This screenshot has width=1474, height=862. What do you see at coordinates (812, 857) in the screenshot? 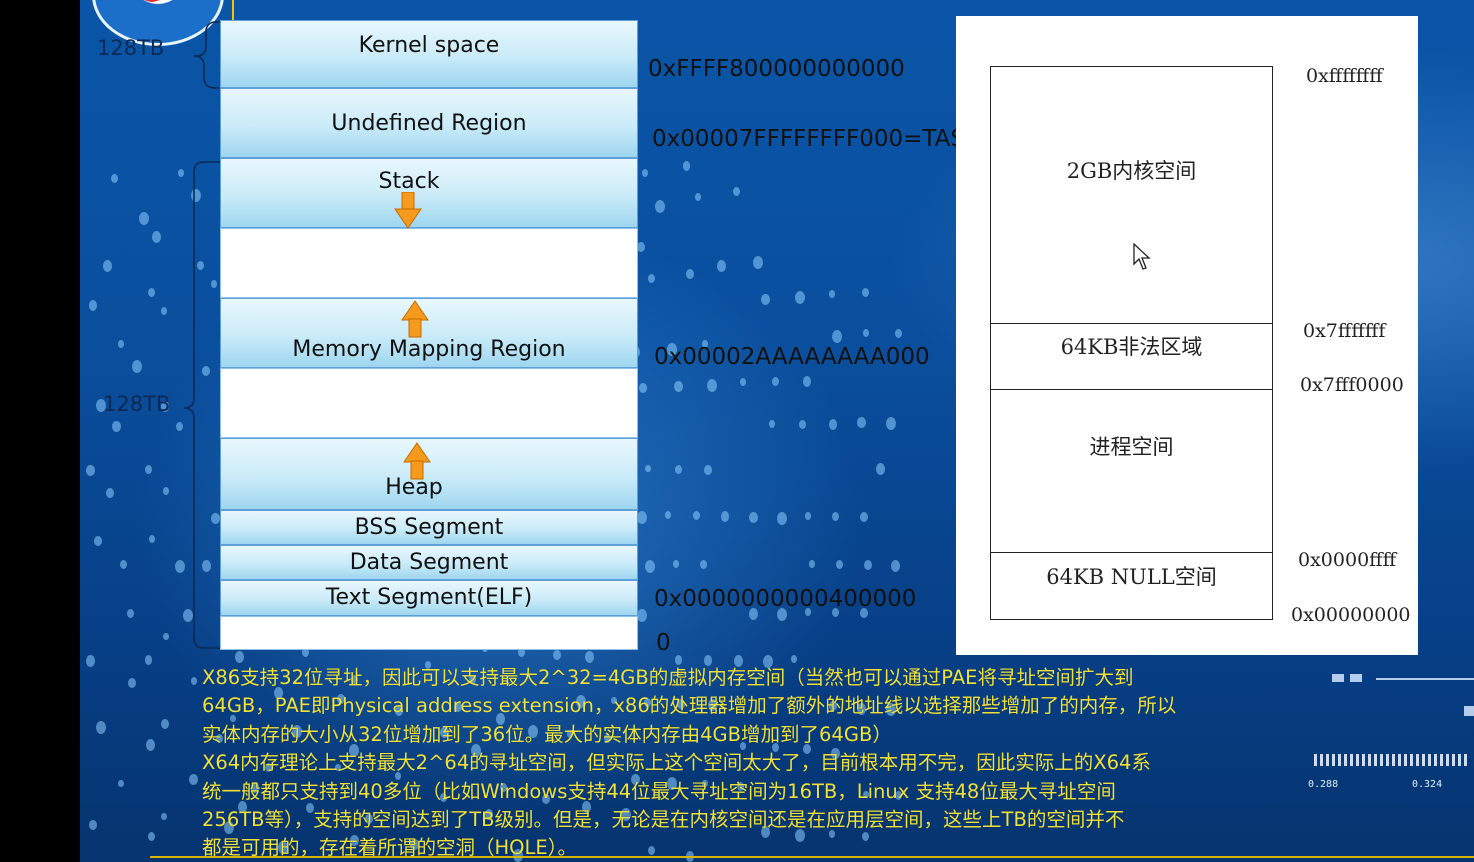
I see `bottom-divider` at bounding box center [812, 857].